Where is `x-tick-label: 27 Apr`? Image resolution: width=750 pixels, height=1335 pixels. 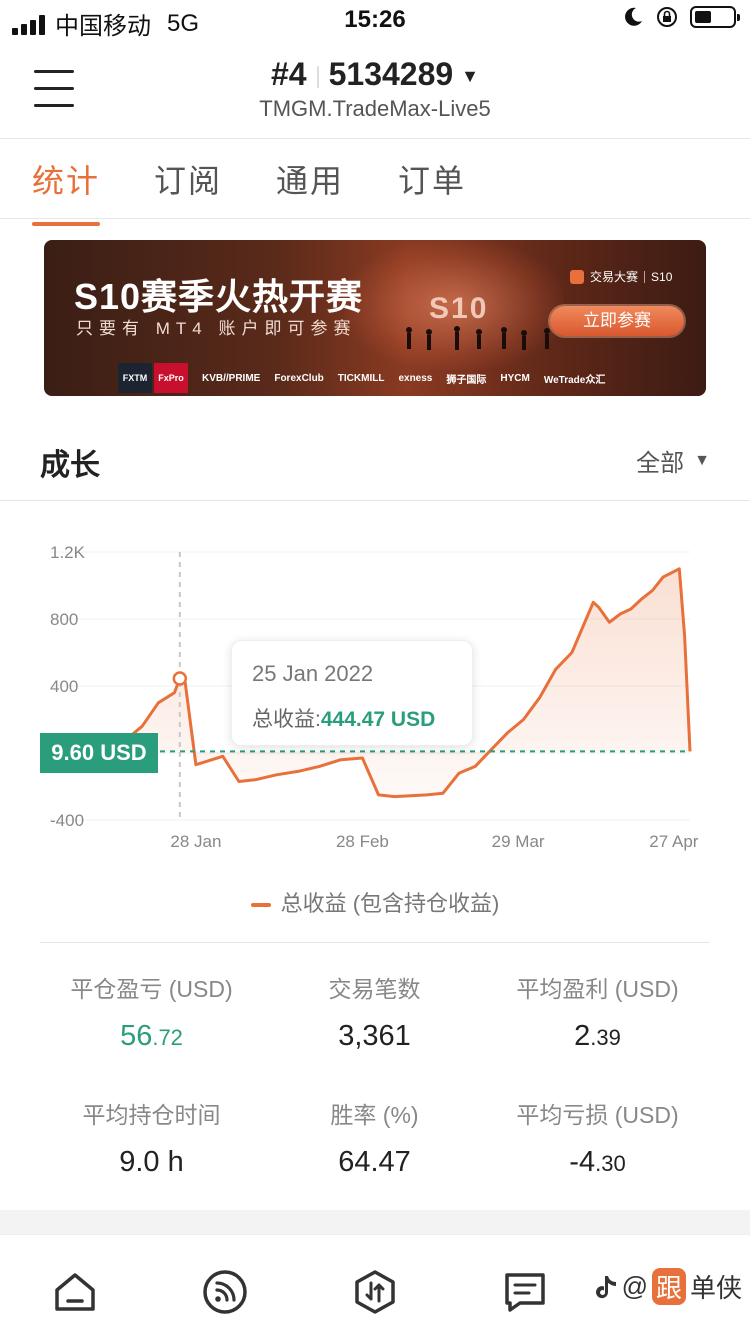
x-tick-label: 27 Apr is located at coordinates (673, 841).